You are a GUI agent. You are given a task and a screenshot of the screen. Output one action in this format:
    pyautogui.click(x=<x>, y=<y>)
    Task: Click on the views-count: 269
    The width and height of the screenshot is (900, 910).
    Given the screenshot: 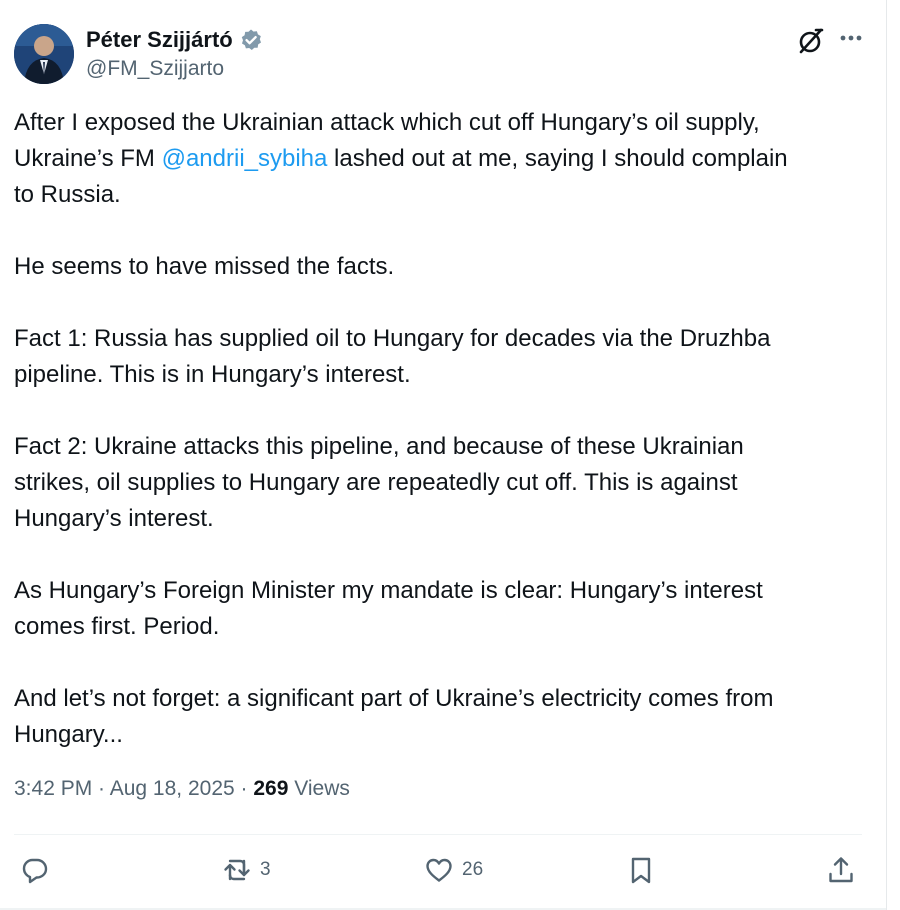 What is the action you would take?
    pyautogui.click(x=271, y=788)
    